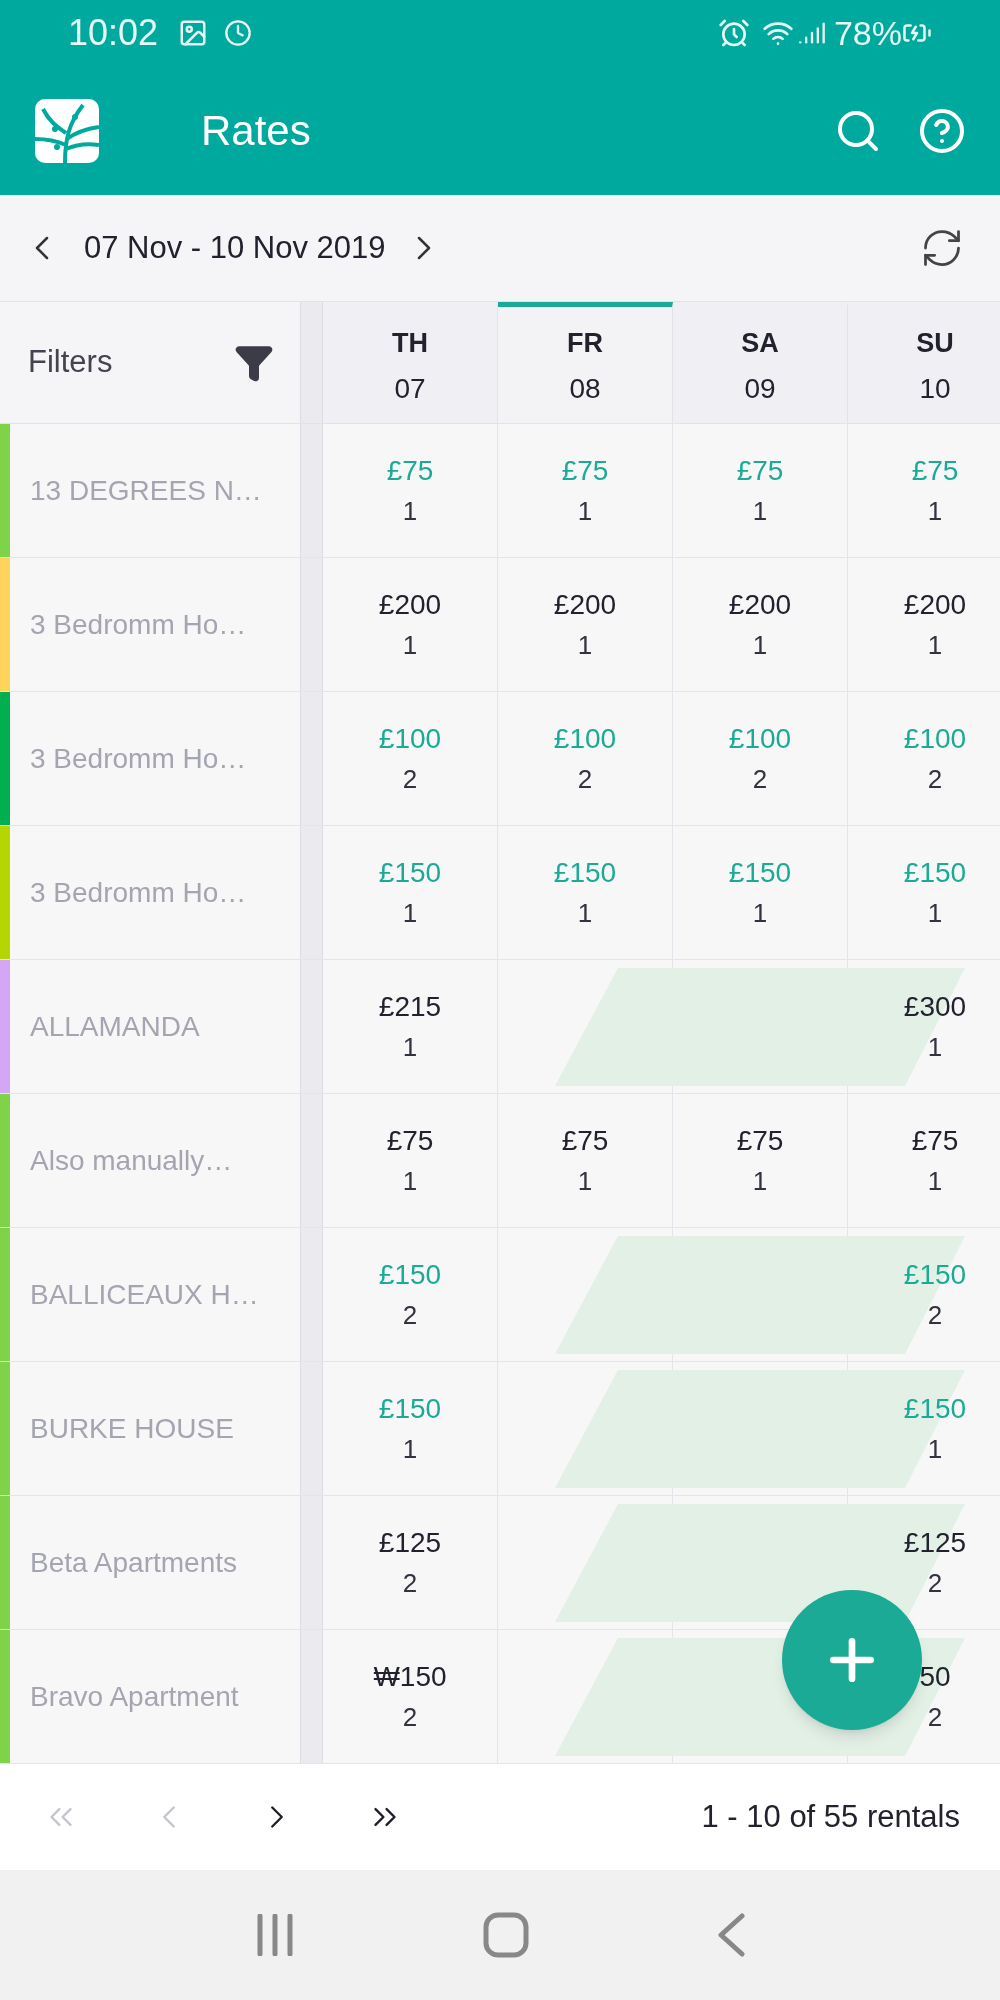 The height and width of the screenshot is (2000, 1000). I want to click on booking-bar, so click(760, 1563).